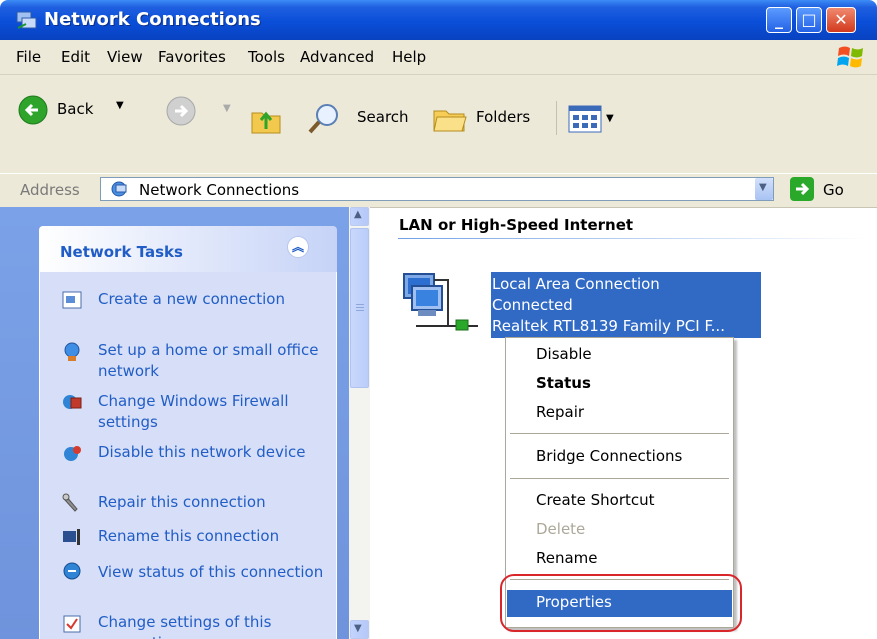 Image resolution: width=877 pixels, height=639 pixels. Describe the element at coordinates (70, 502) in the screenshot. I see `repair-wrench-icon` at that location.